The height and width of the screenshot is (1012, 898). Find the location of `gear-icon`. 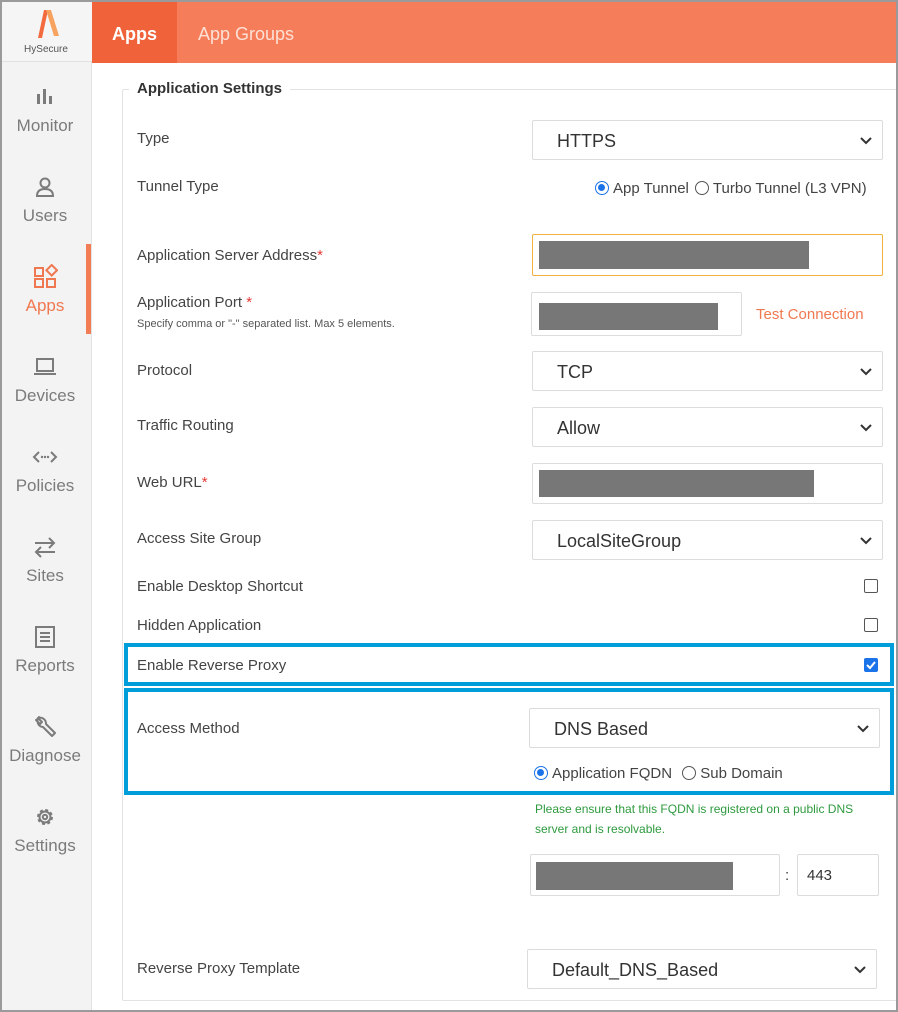

gear-icon is located at coordinates (45, 817).